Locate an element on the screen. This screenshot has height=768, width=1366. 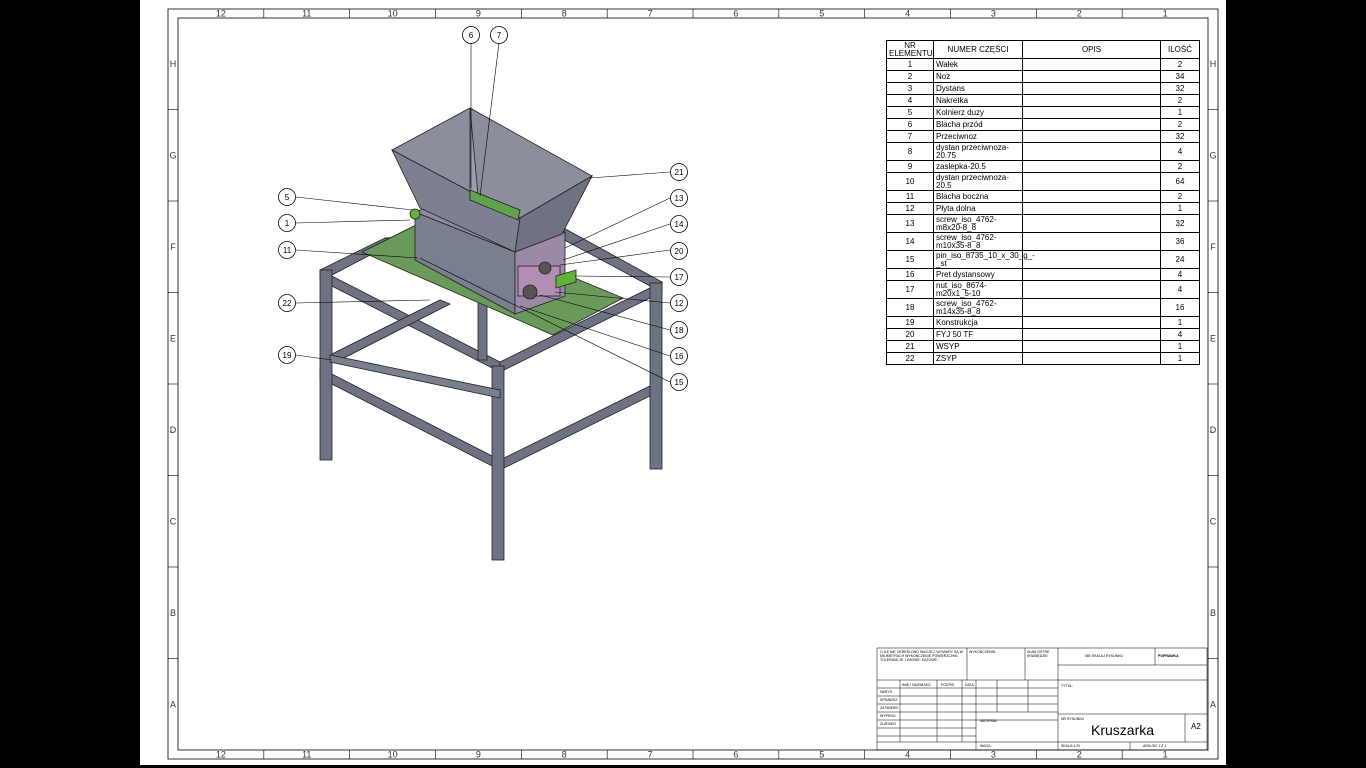
bom-row: 20 FYJ 50 TF 4 is located at coordinates (1043, 334).